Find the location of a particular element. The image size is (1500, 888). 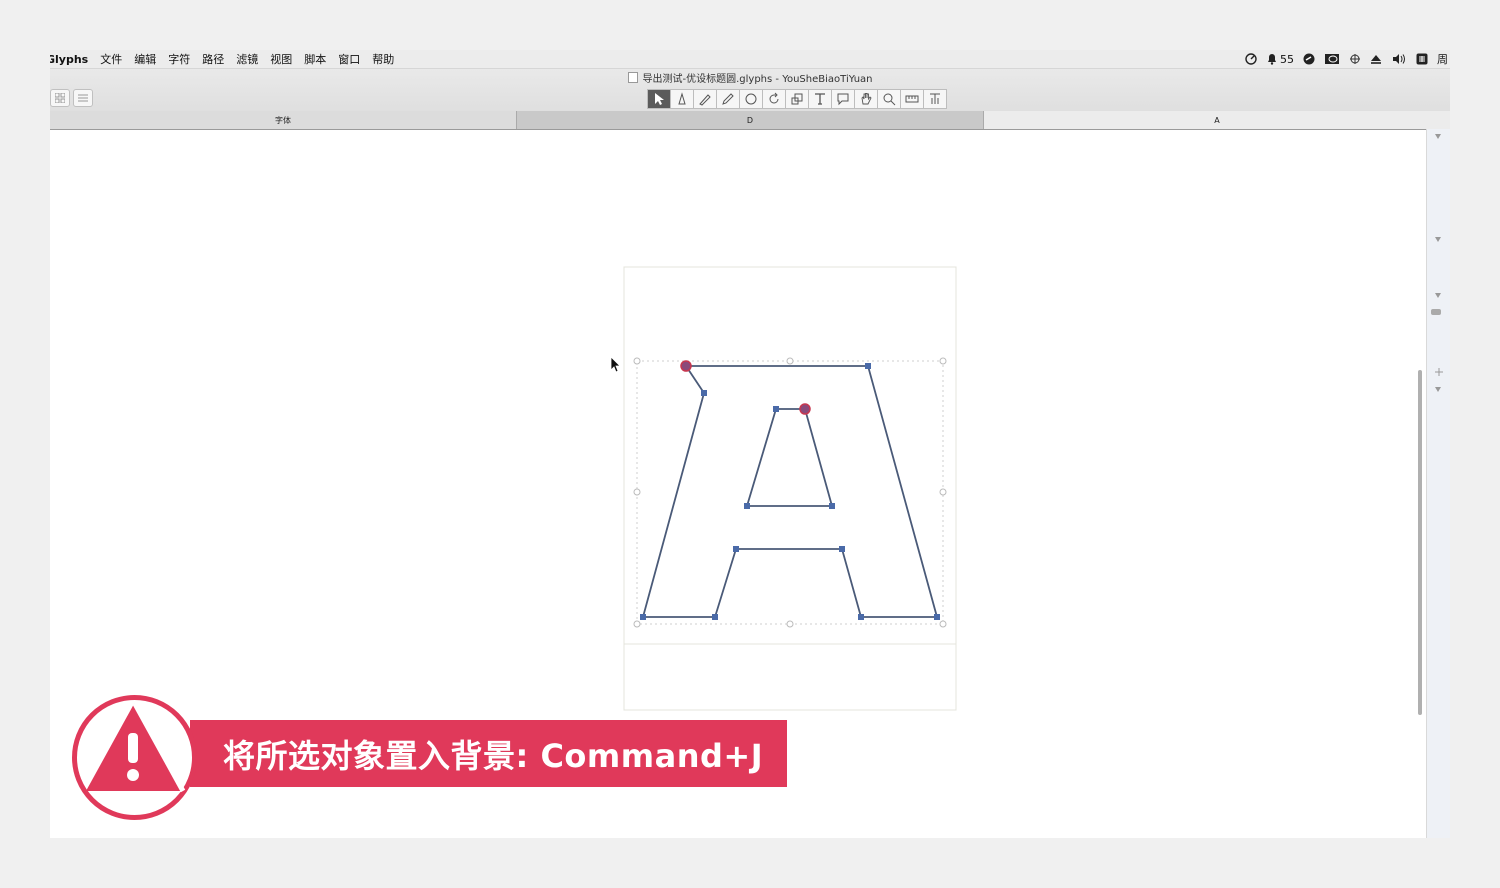

palette-panel-controls is located at coordinates (1437, 263).